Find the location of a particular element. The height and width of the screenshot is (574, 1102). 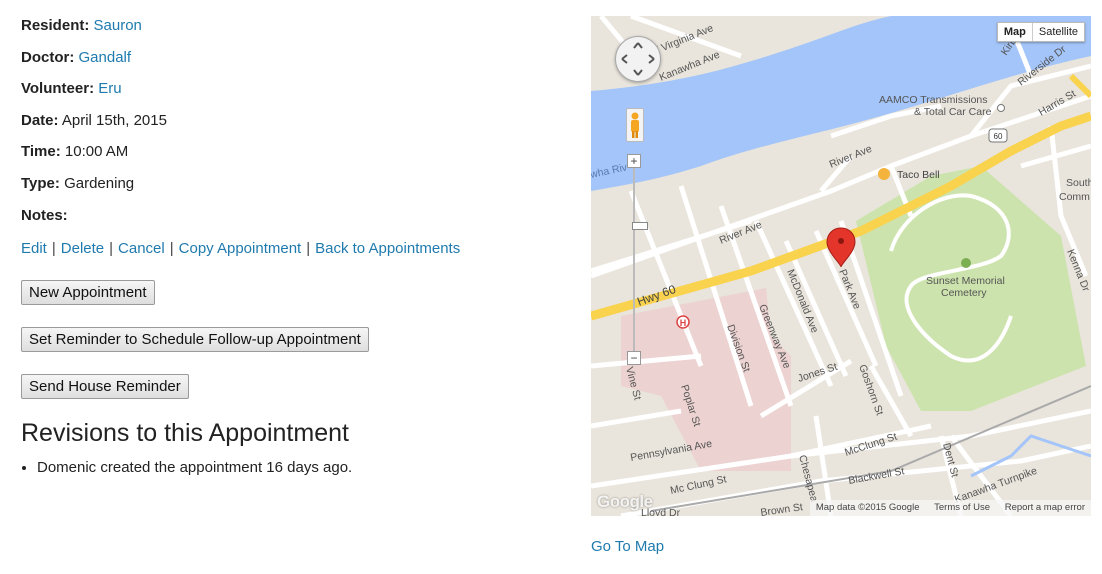

pan-control is located at coordinates (638, 59).